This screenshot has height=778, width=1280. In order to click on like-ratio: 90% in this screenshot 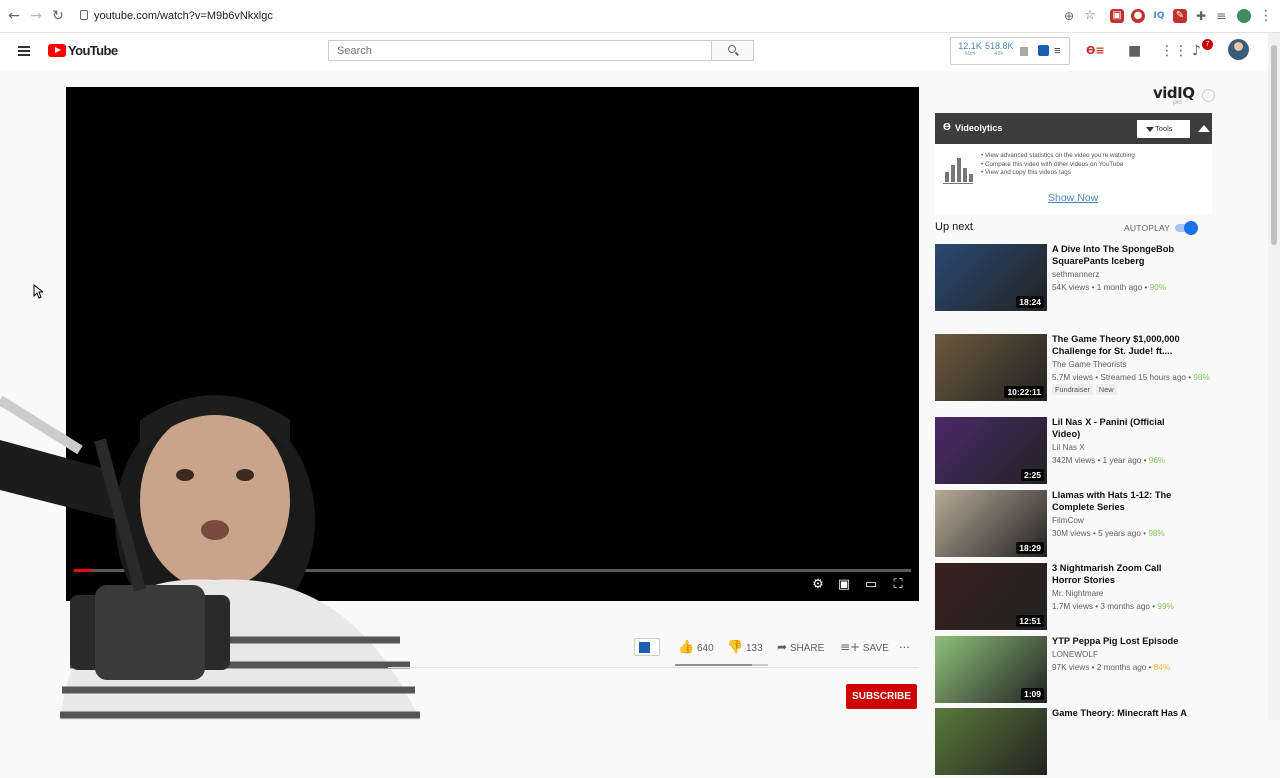, I will do `click(1158, 287)`.